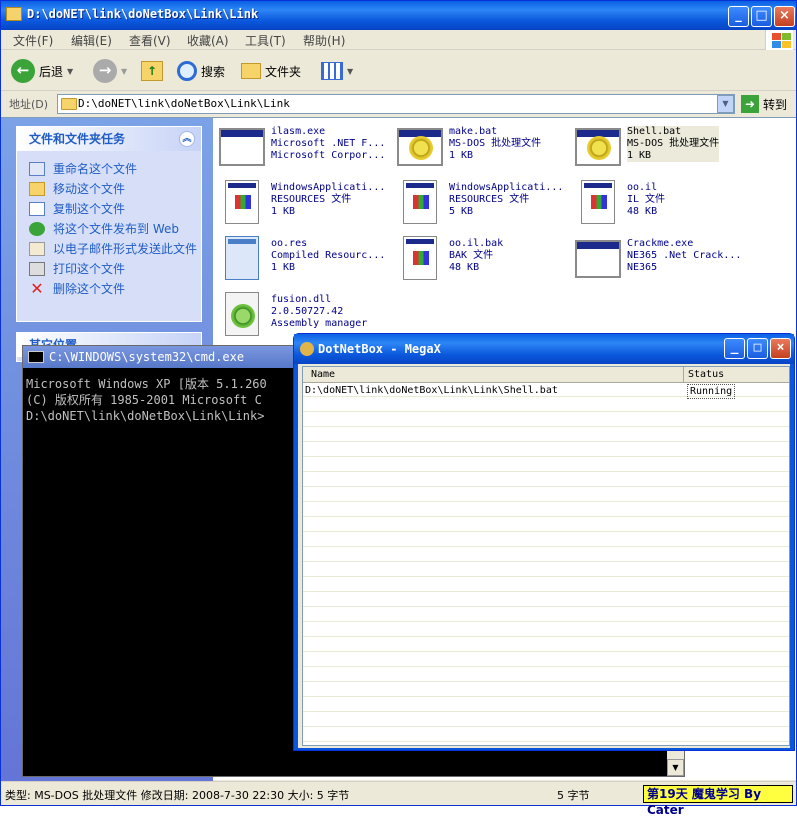  Describe the element at coordinates (105, 71) in the screenshot. I see `forward-arrow-icon: →` at that location.